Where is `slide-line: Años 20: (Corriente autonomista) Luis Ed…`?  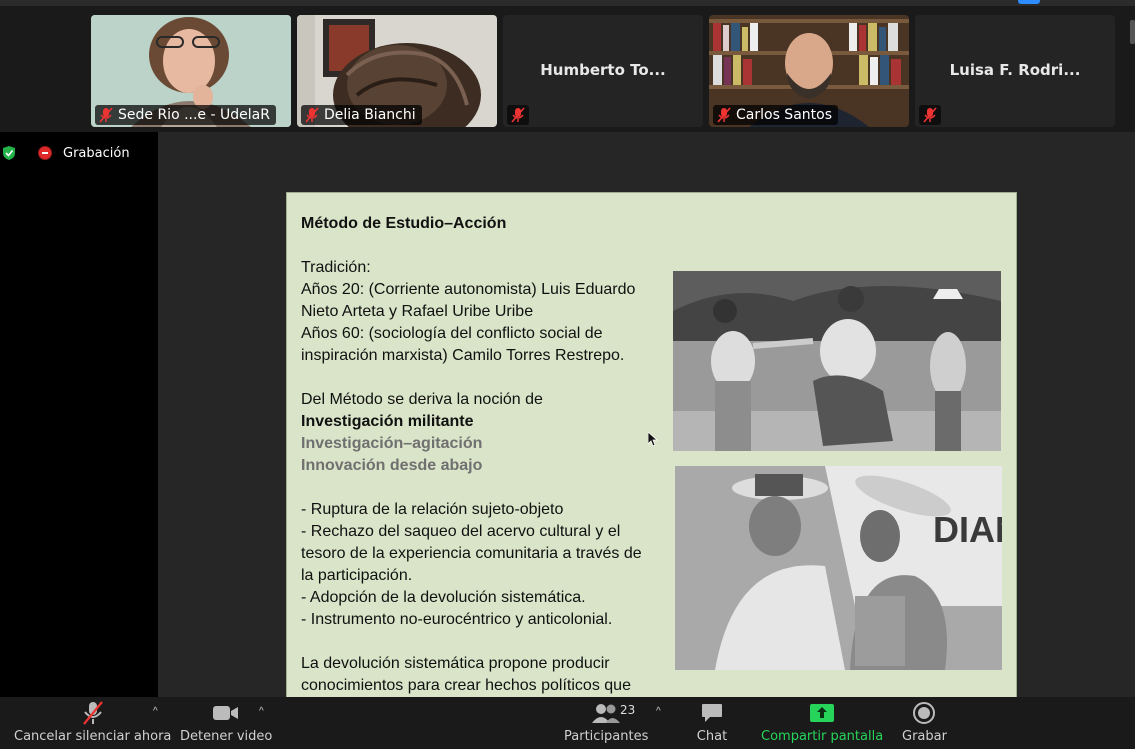 slide-line: Años 20: (Corriente autonomista) Luis Ed… is located at coordinates (468, 289).